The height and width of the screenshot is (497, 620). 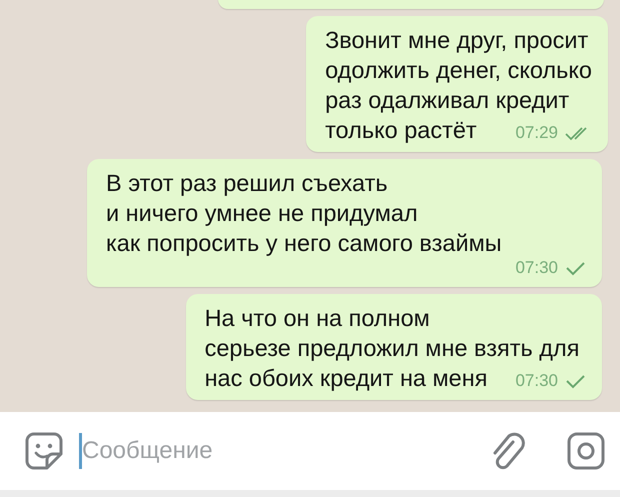 I want to click on message-line: и ничего умнее не придумал, so click(x=262, y=213).